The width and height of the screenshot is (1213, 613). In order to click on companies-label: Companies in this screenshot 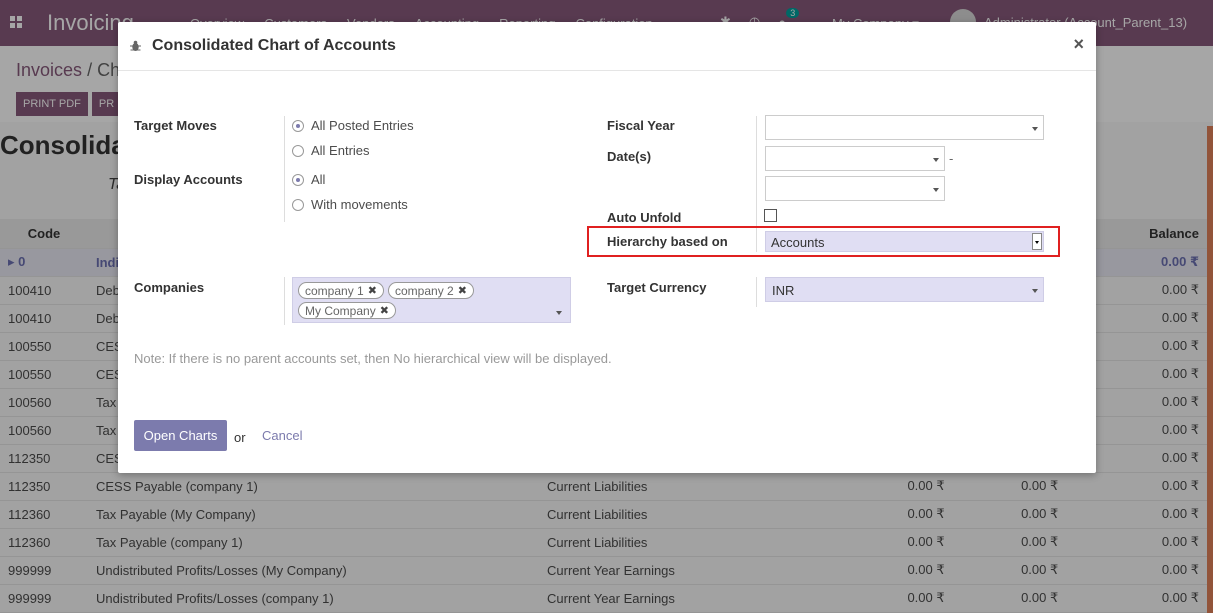, I will do `click(169, 287)`.